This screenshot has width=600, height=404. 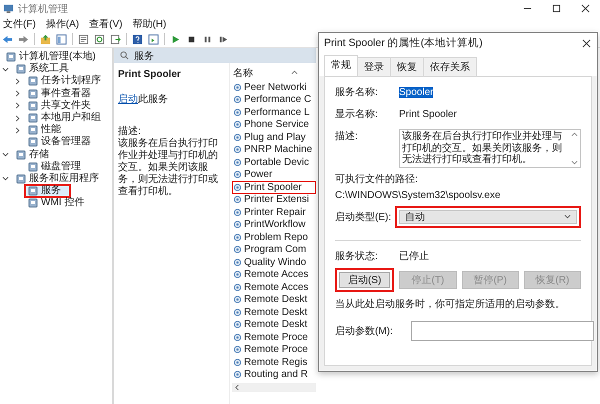 I want to click on service-button: 启动(S), so click(x=364, y=280).